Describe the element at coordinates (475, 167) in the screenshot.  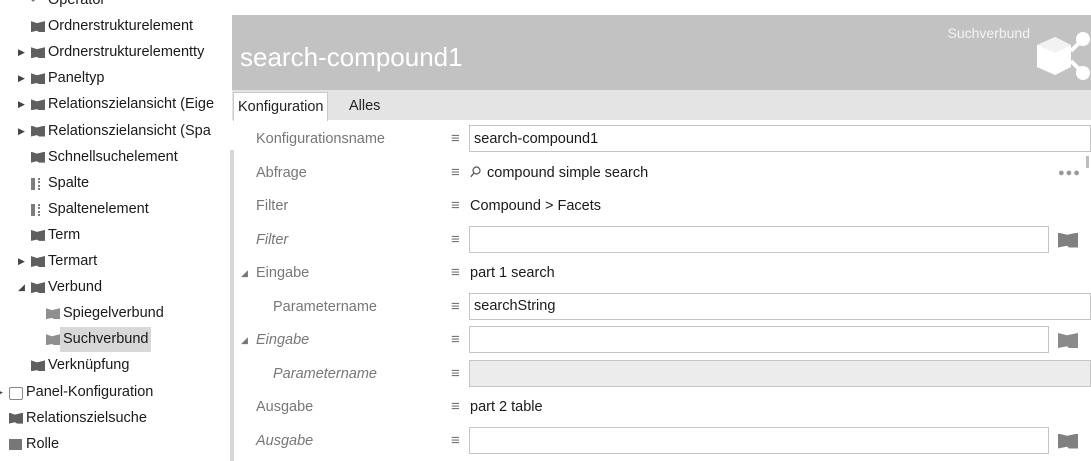
I see `search-icon` at that location.